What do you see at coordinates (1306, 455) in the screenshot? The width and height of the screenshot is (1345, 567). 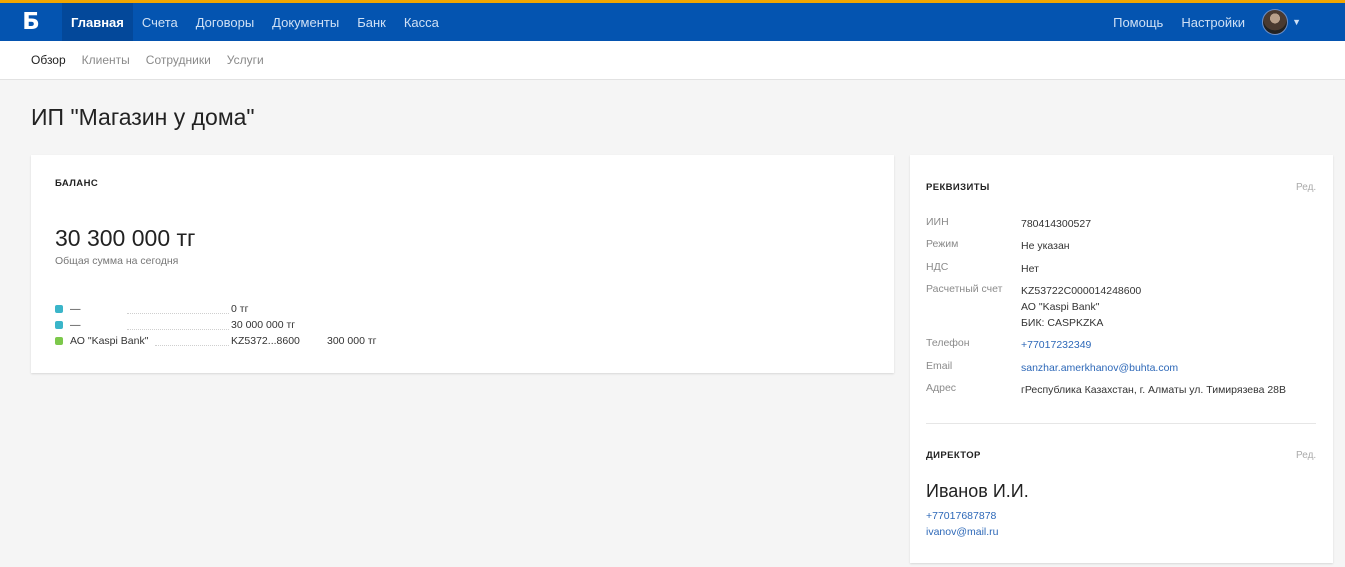 I see `director-edit-link: Ред.` at bounding box center [1306, 455].